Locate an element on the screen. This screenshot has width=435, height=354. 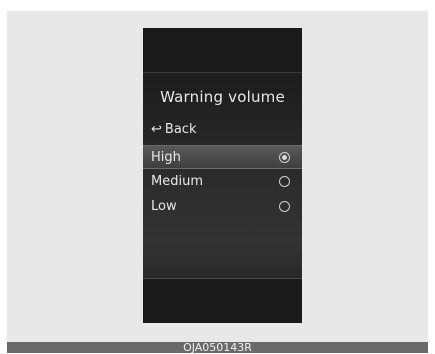
option-label: Medium is located at coordinates (177, 181).